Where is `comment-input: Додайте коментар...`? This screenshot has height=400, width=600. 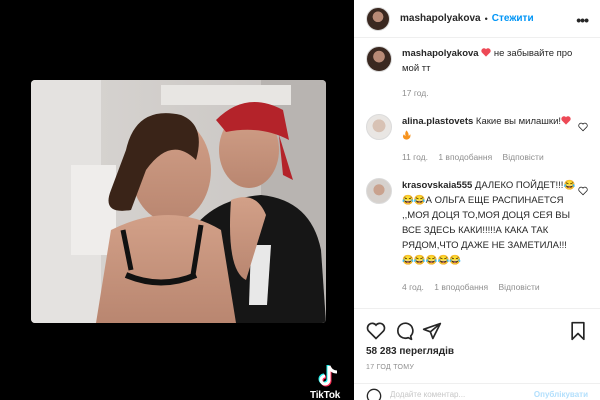
comment-input: Додайте коментар... is located at coordinates (427, 394).